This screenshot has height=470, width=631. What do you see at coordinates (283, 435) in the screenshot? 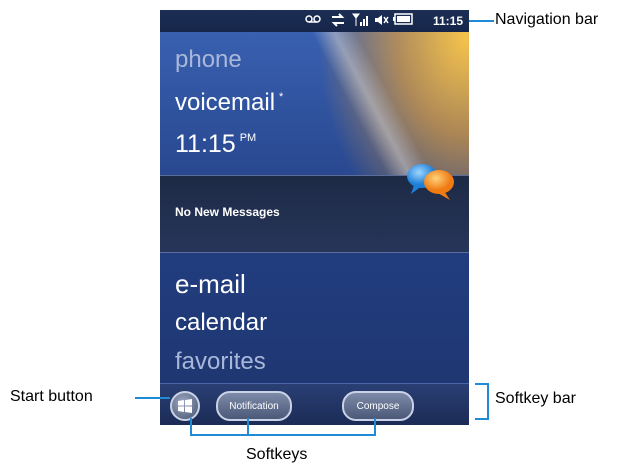
I see `softkeys-bracket-base` at bounding box center [283, 435].